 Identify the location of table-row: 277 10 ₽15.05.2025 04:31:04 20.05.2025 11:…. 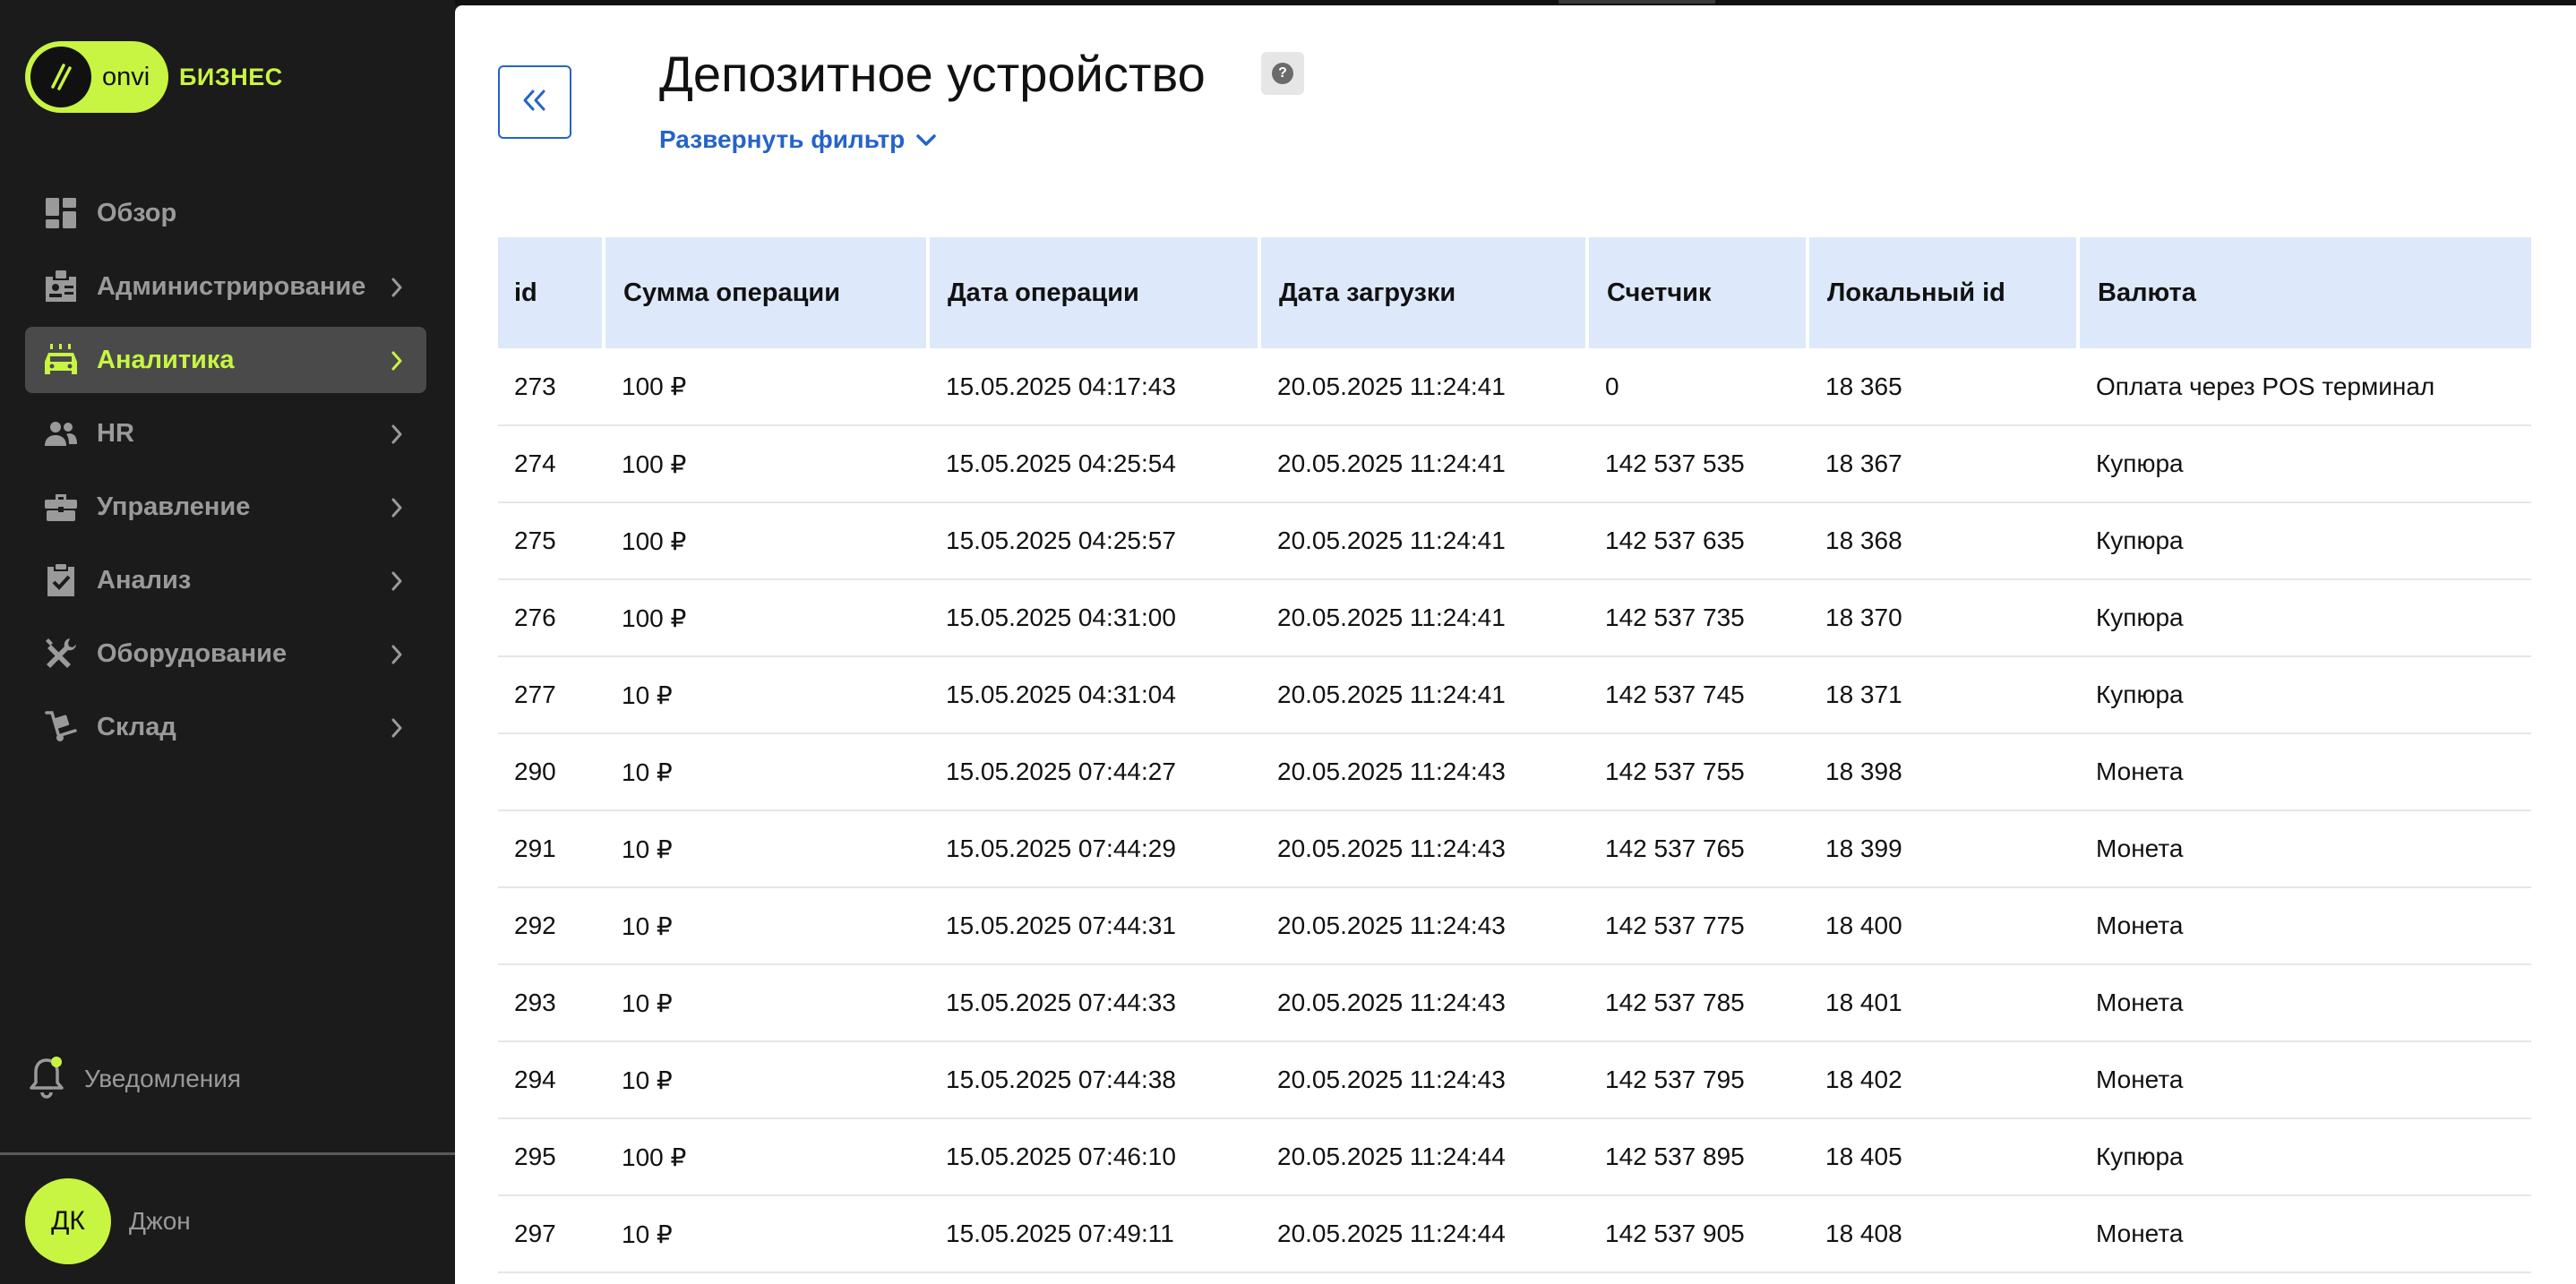
(1514, 695).